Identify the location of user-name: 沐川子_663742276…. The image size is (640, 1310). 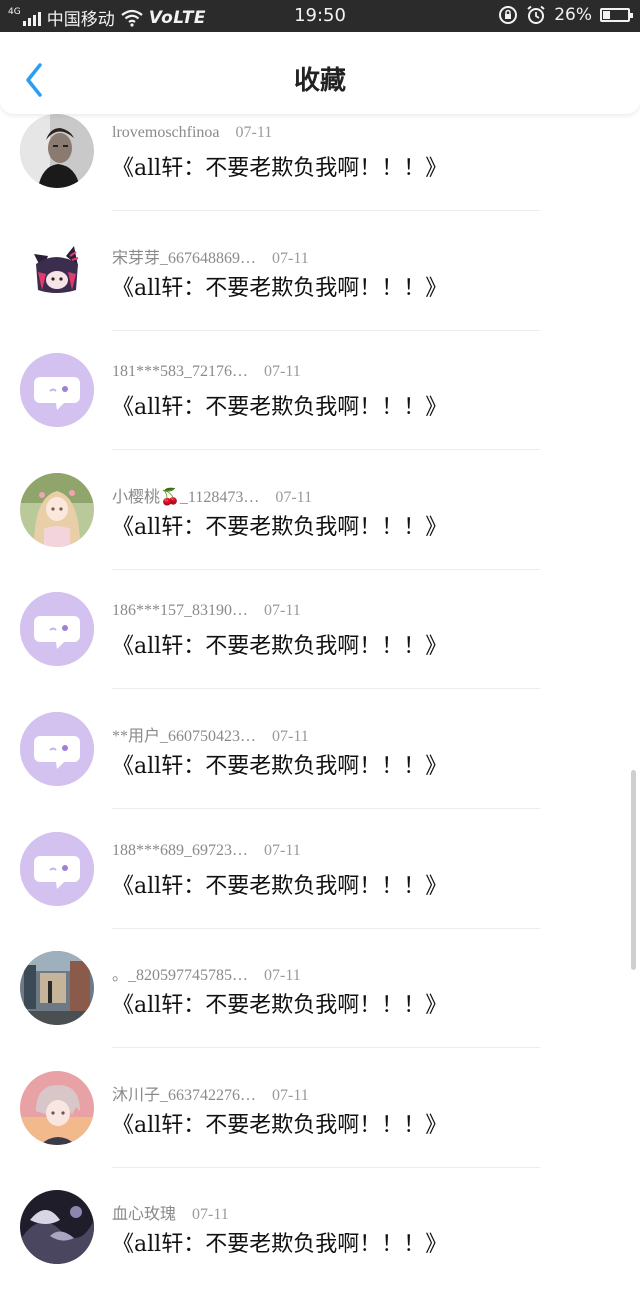
(184, 1093).